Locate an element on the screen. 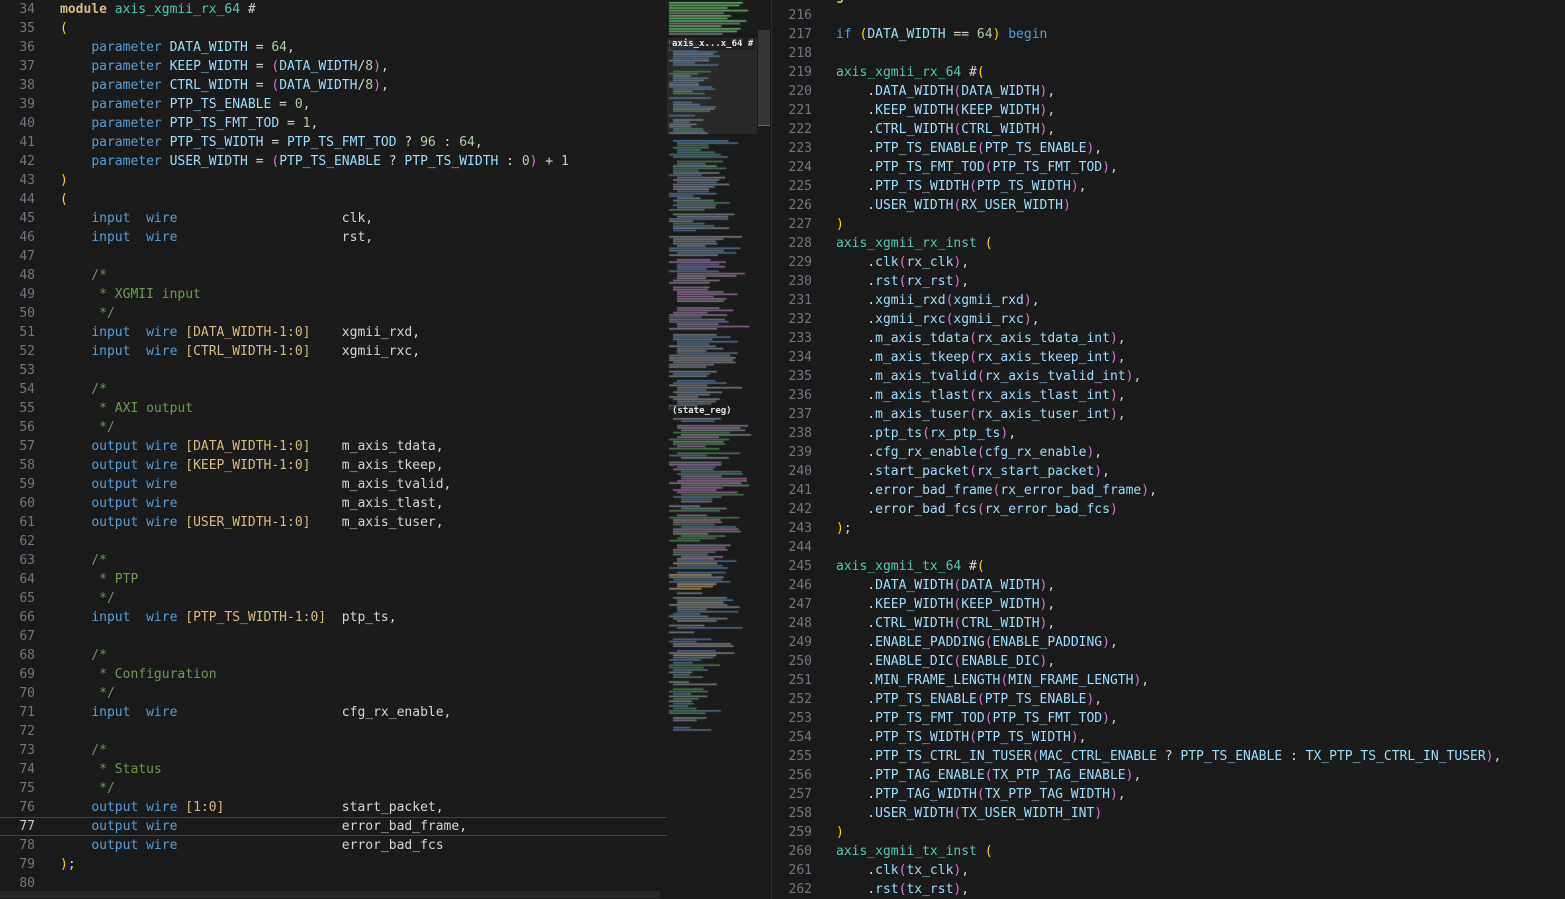  code-line: 231 .xgmii_rxd(xgmii_rxd), is located at coordinates (1168, 300).